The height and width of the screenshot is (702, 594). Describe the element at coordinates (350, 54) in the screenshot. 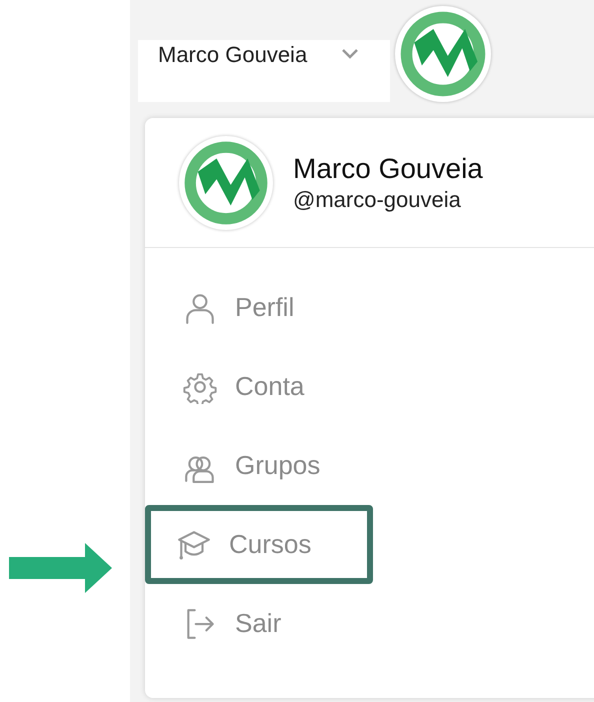

I see `chevron-down-icon` at that location.